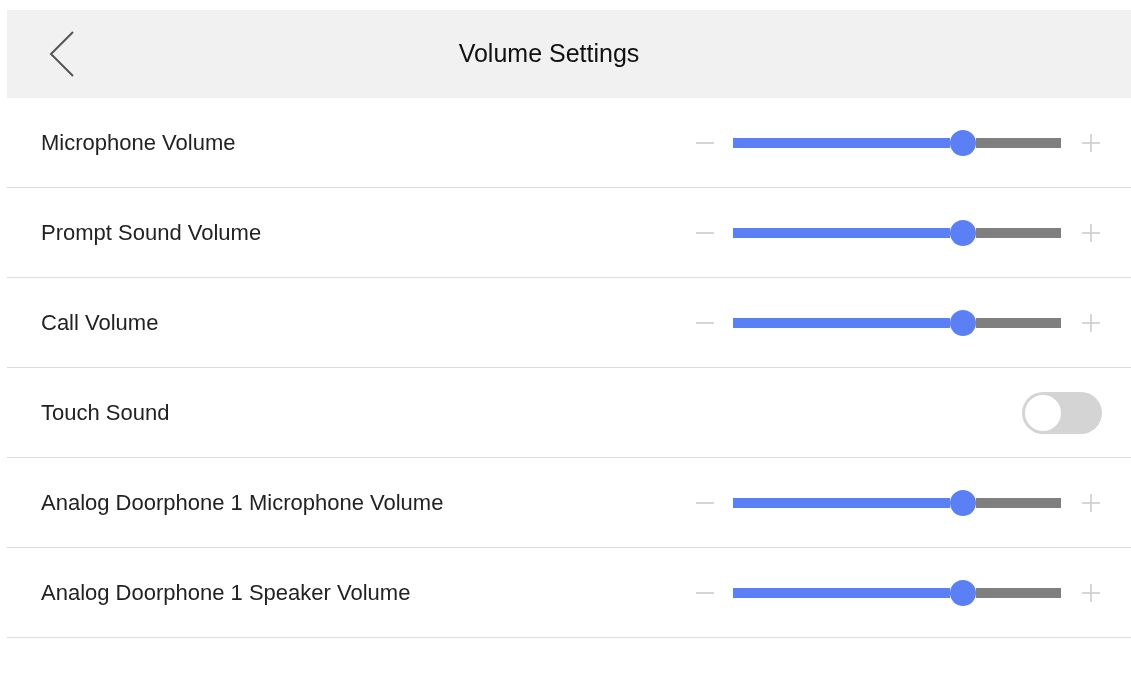 The width and height of the screenshot is (1131, 673). Describe the element at coordinates (62, 54) in the screenshot. I see `back-icon` at that location.